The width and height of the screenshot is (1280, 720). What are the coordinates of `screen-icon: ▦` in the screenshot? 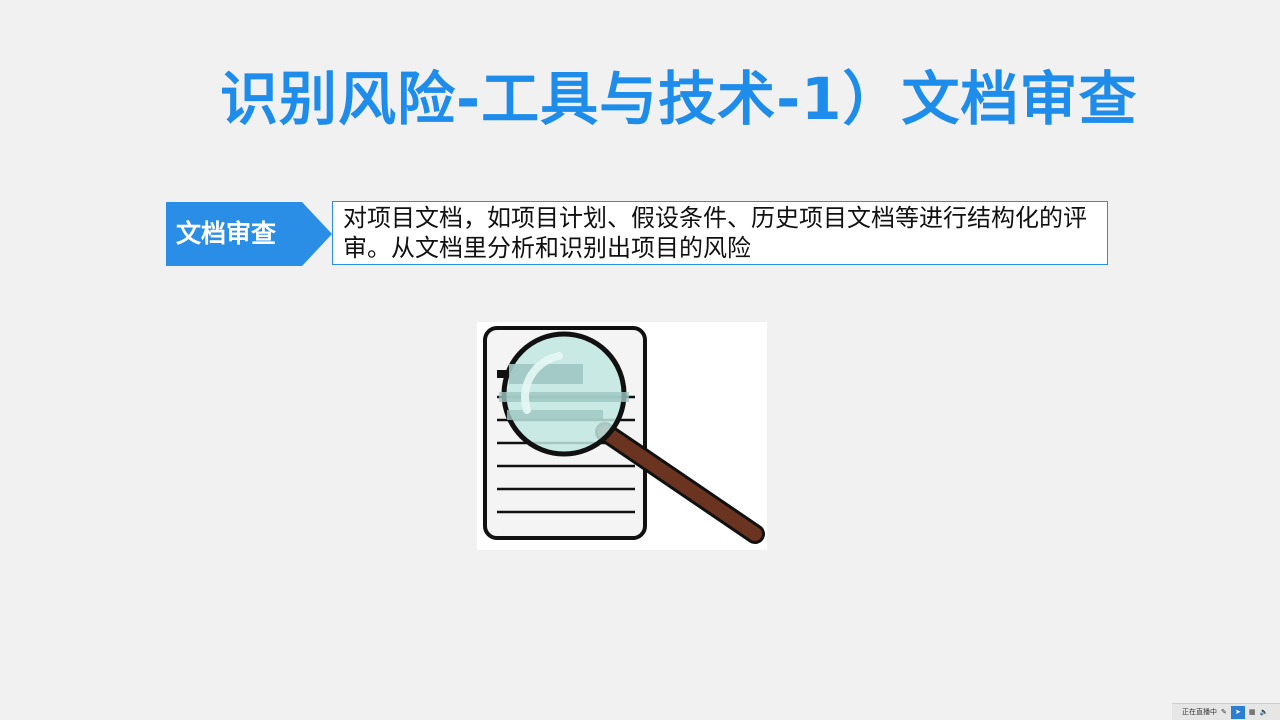 It's located at (1252, 712).